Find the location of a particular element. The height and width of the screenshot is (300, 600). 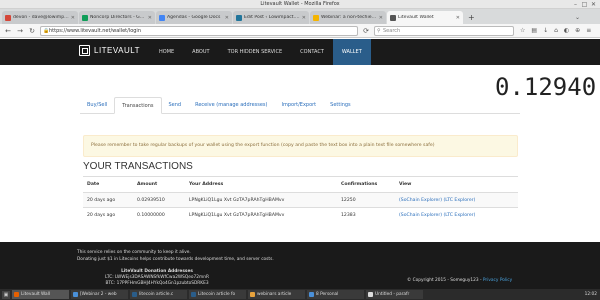

browser-tab: Litevault Wallet ✕ is located at coordinates (425, 17).